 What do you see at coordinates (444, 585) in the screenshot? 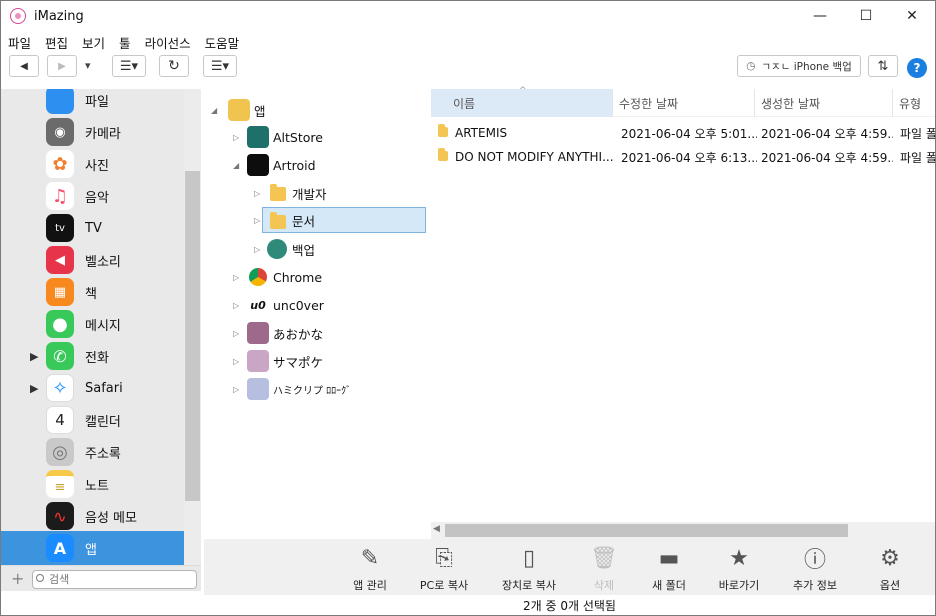
I see `action-label: PC로 복사` at bounding box center [444, 585].